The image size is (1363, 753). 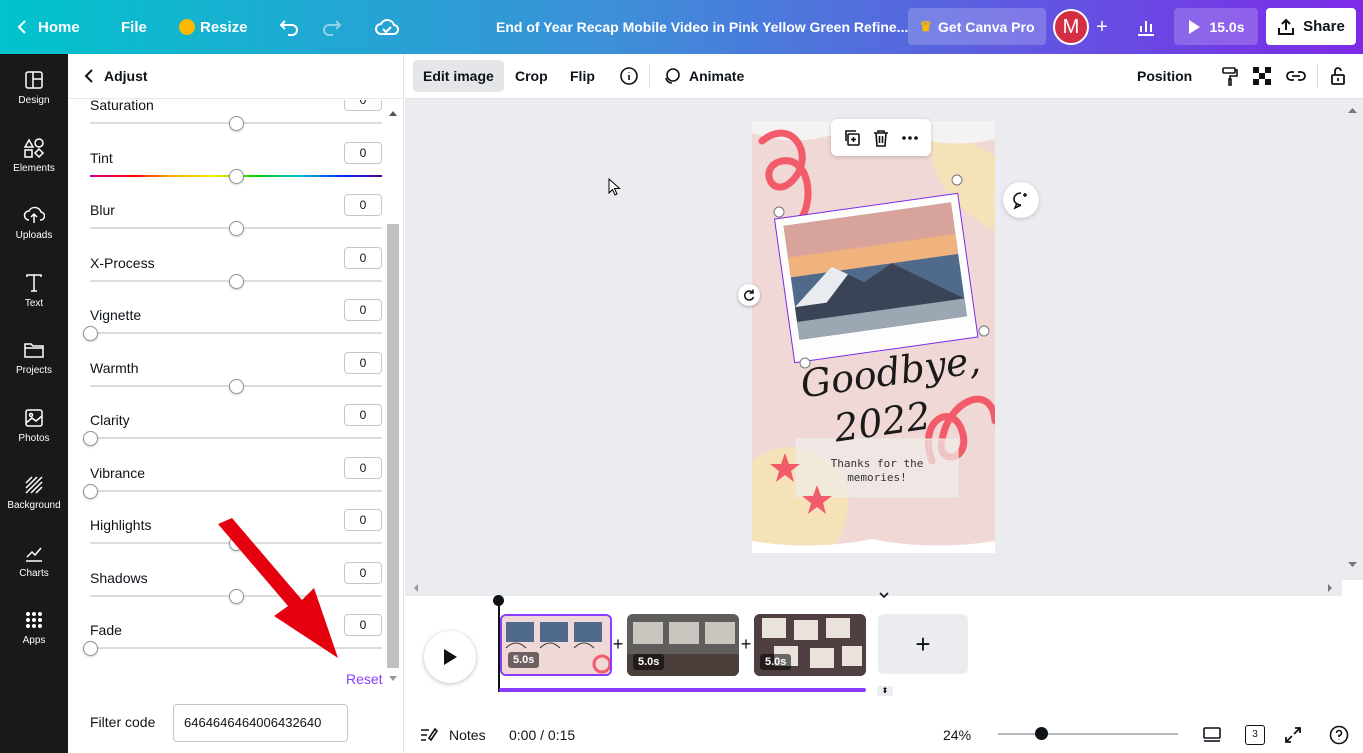 I want to click on scroll-right-icon, so click(x=1330, y=588).